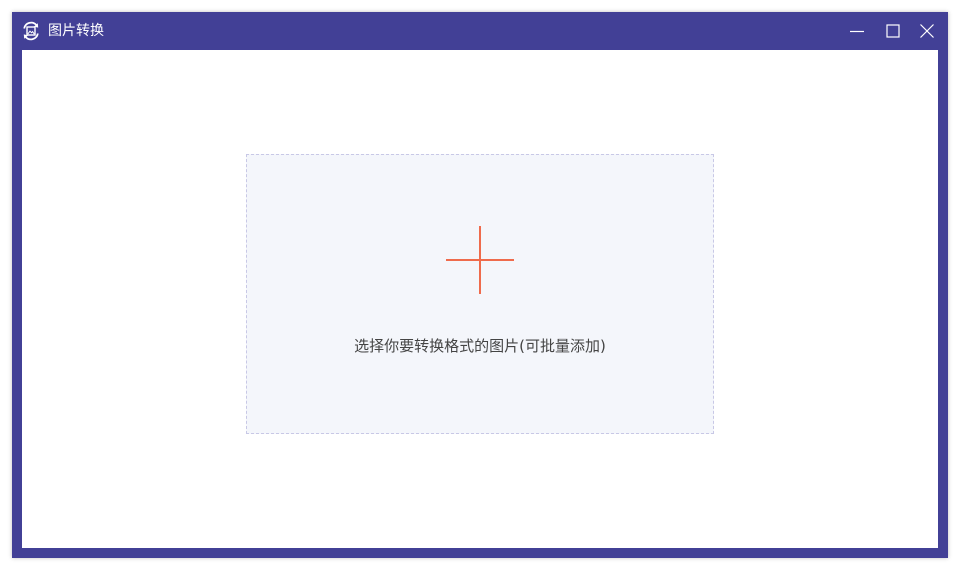 The image size is (960, 570). Describe the element at coordinates (31, 31) in the screenshot. I see `image-convert-icon` at that location.